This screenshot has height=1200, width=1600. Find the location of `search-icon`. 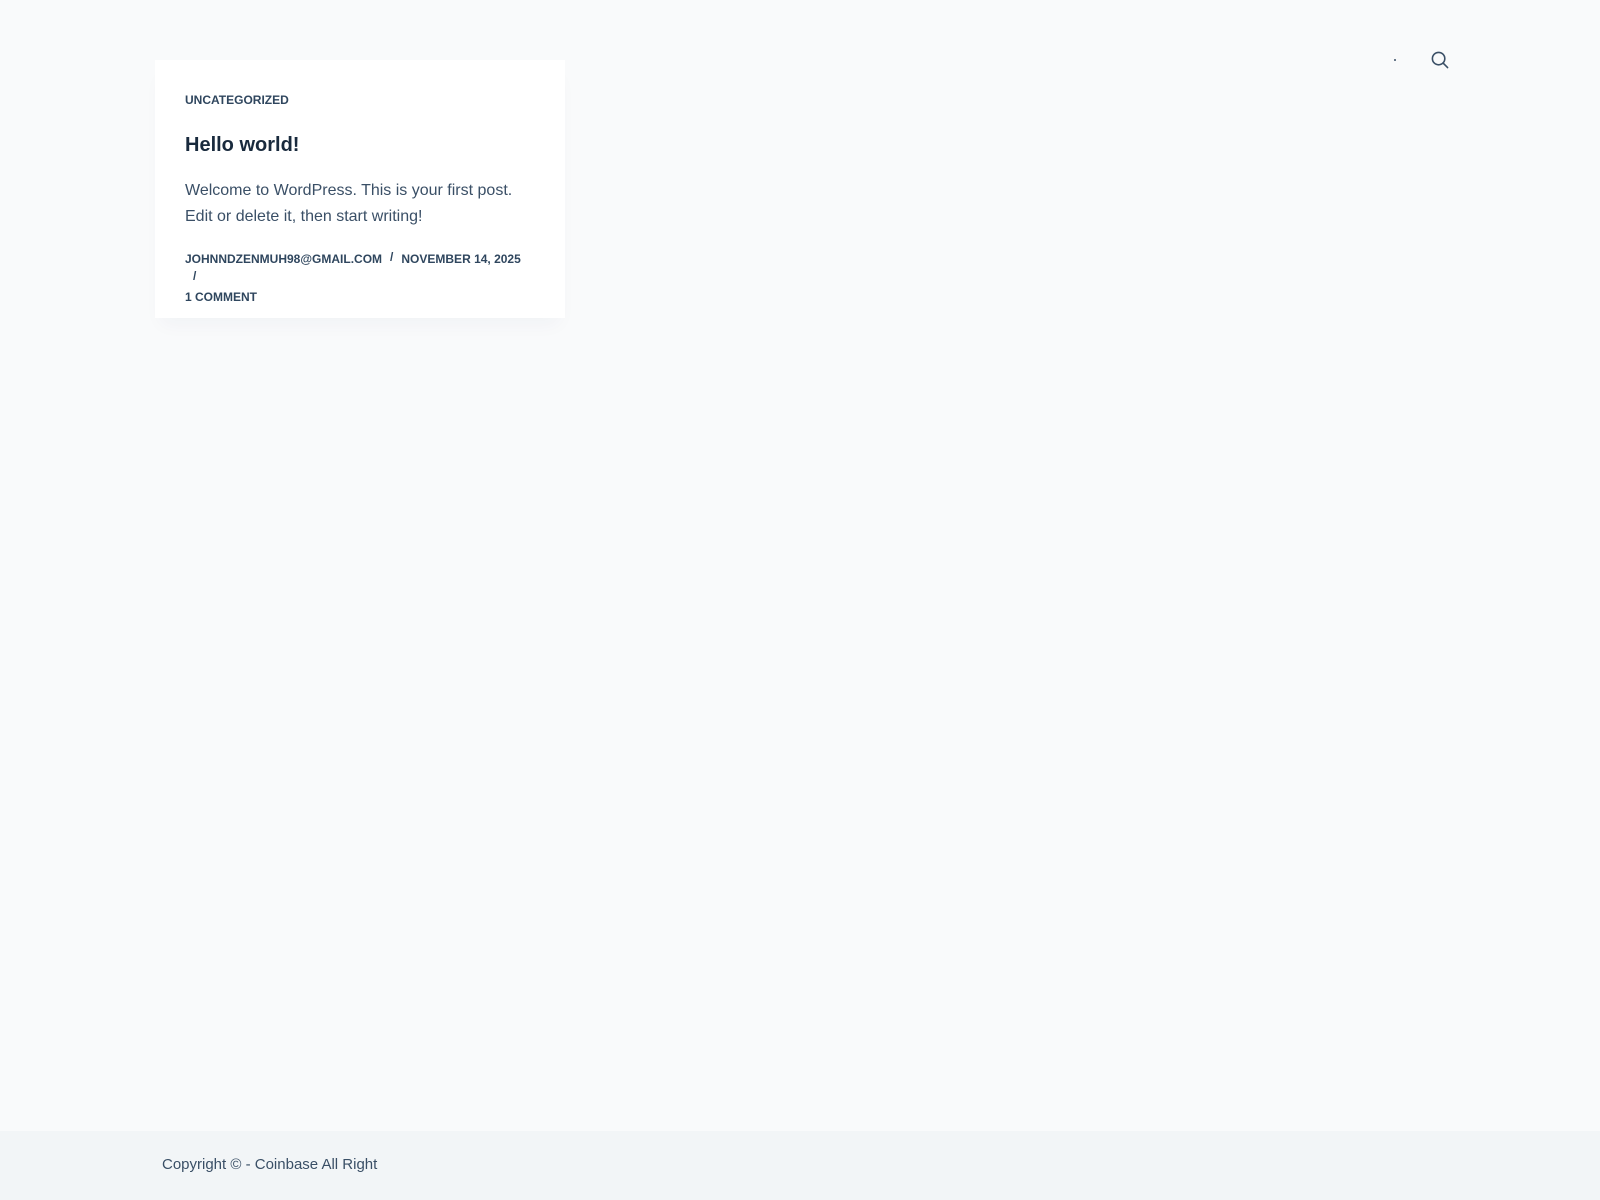

search-icon is located at coordinates (1440, 60).